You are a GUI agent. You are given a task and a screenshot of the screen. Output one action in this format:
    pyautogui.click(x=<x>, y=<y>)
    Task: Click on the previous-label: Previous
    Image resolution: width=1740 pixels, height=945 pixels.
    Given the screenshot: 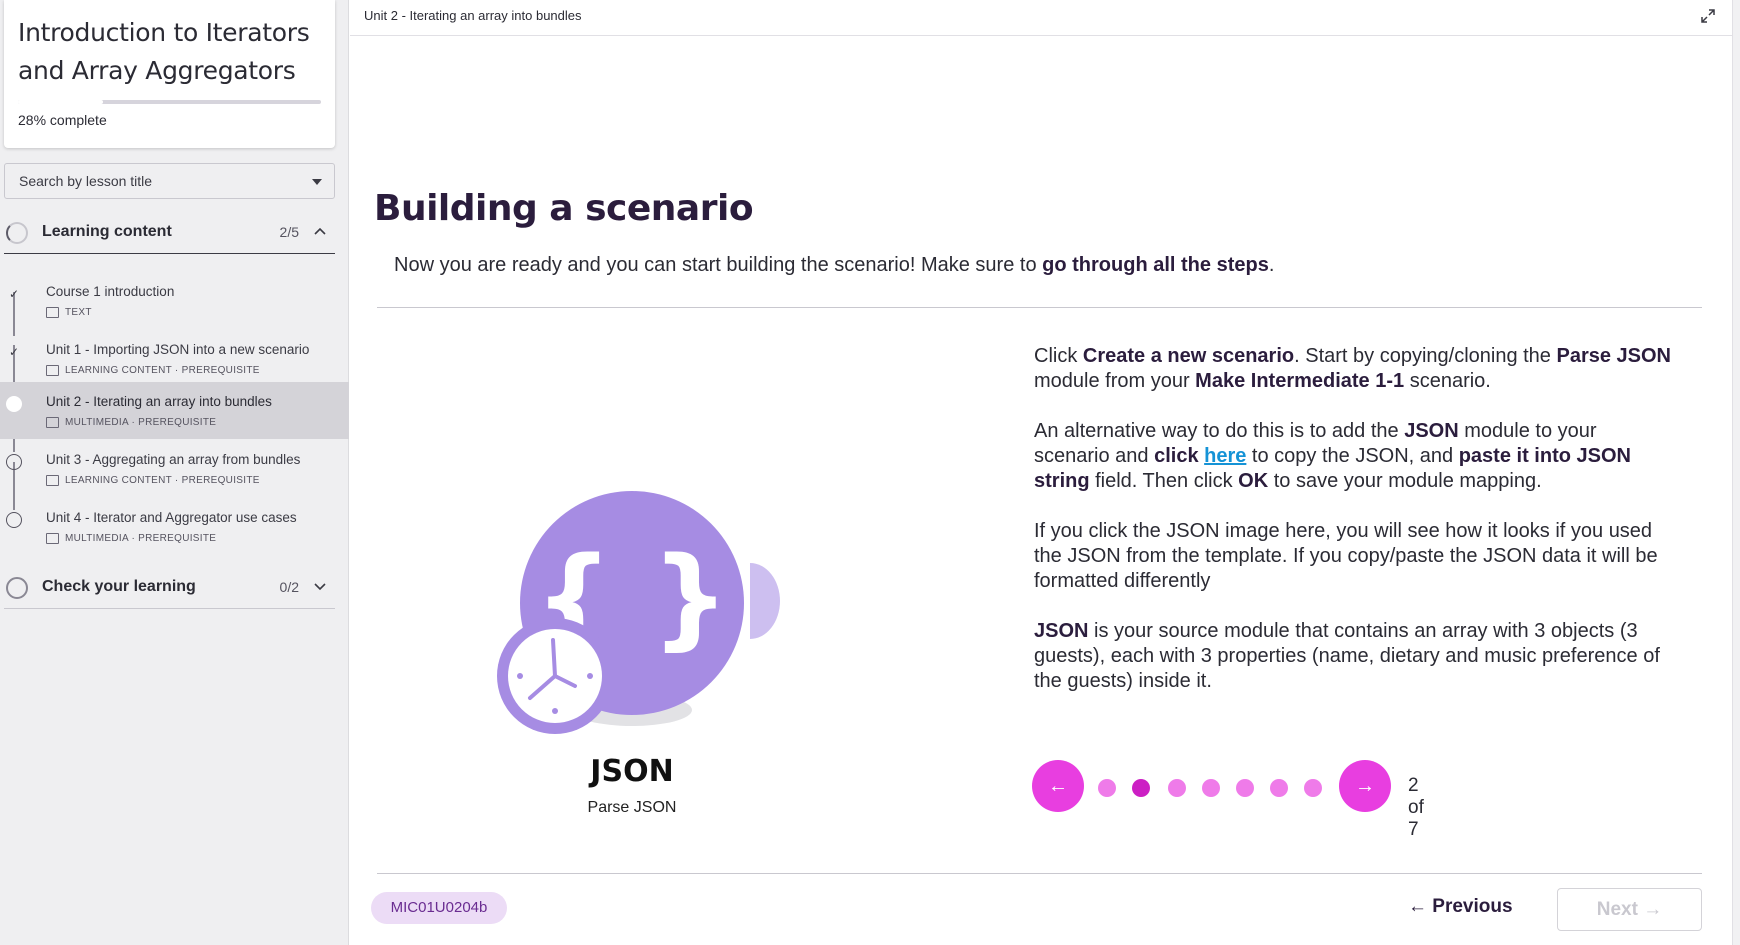 What is the action you would take?
    pyautogui.click(x=1472, y=906)
    